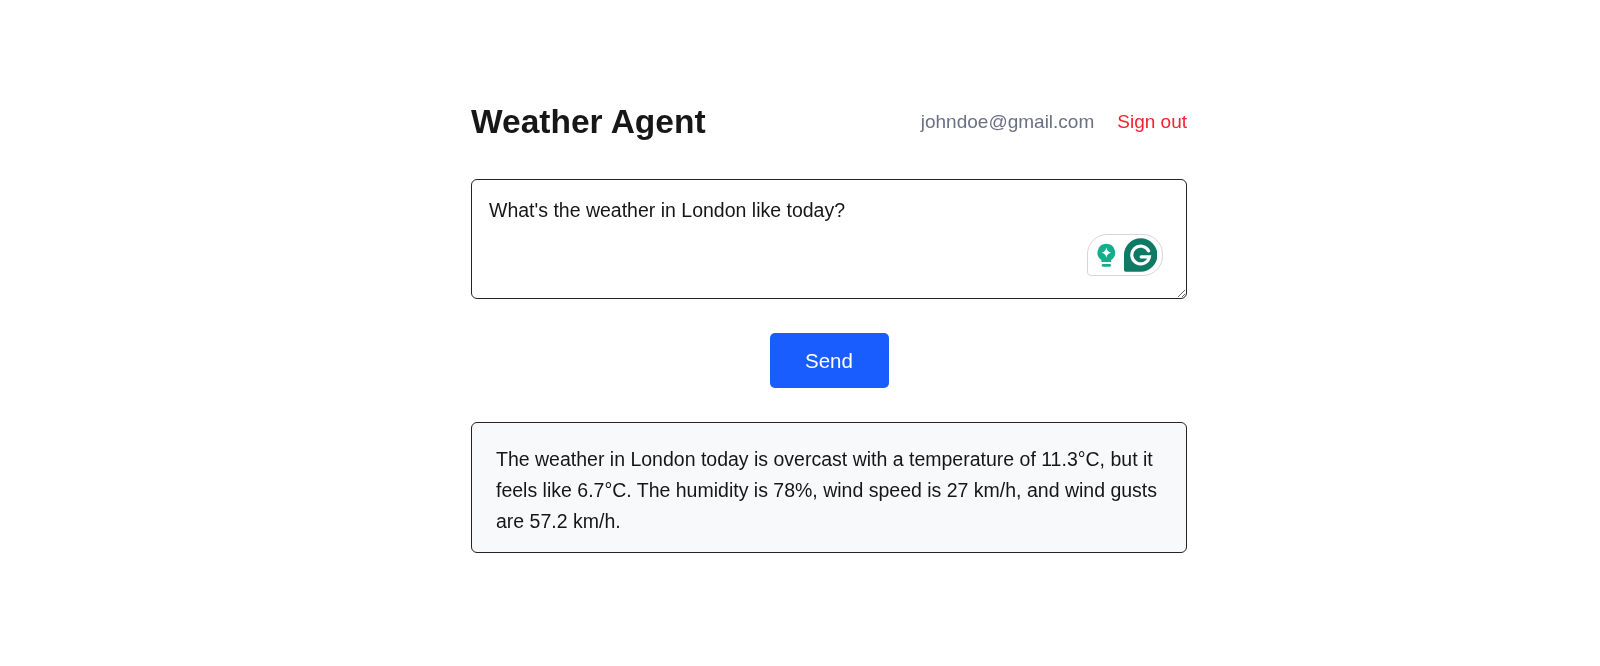 This screenshot has width=1600, height=666. I want to click on assistant-widget, so click(1125, 255).